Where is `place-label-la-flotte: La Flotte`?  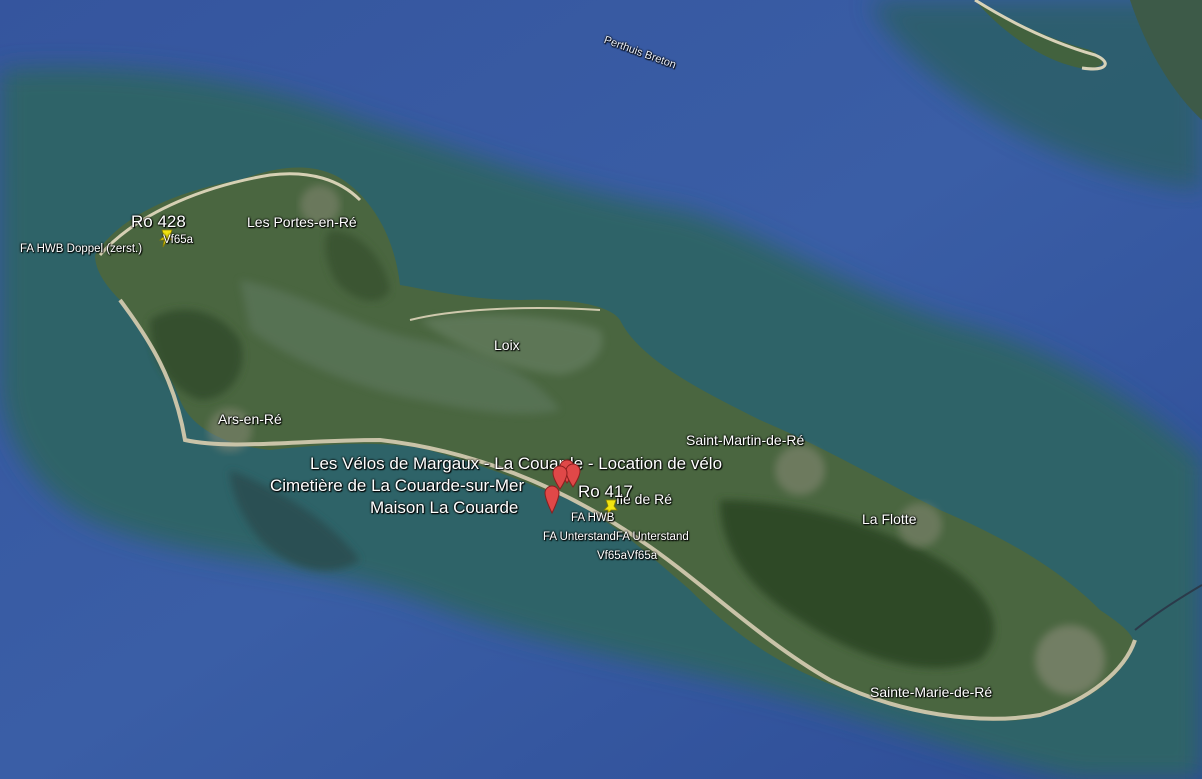
place-label-la-flotte: La Flotte is located at coordinates (889, 519).